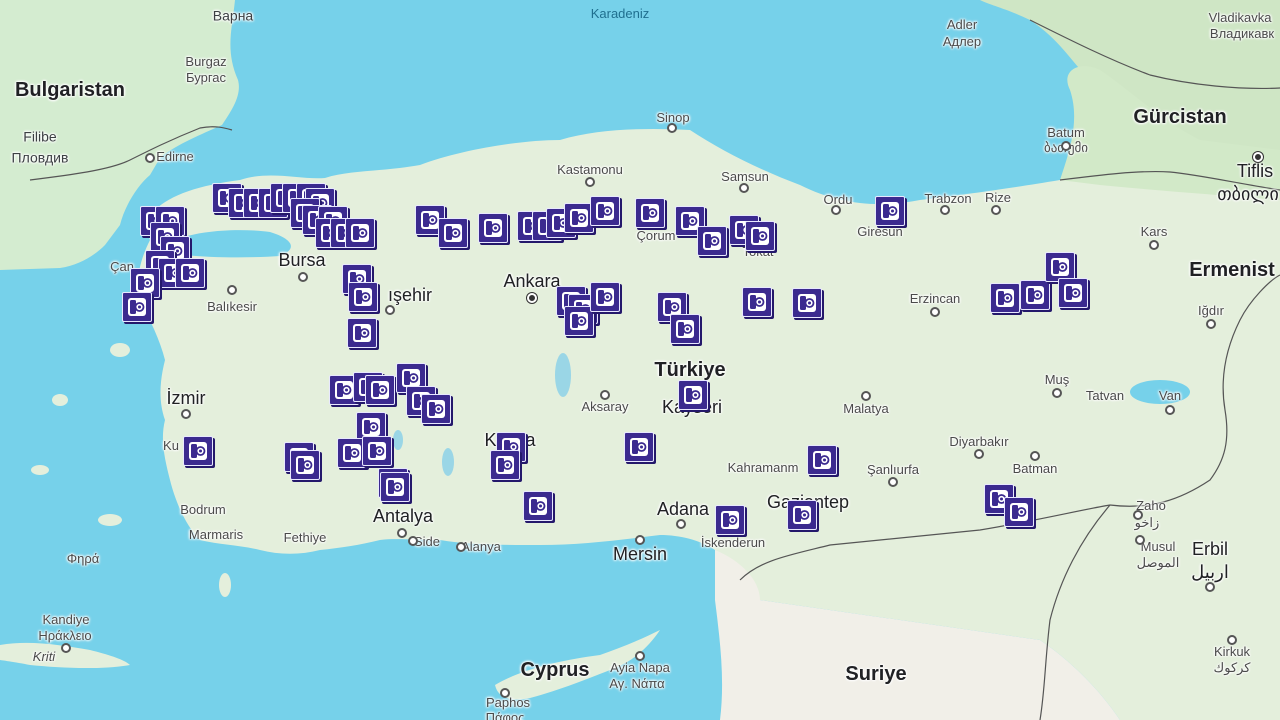 Image resolution: width=1280 pixels, height=720 pixels. I want to click on city-dot-van, so click(1170, 410).